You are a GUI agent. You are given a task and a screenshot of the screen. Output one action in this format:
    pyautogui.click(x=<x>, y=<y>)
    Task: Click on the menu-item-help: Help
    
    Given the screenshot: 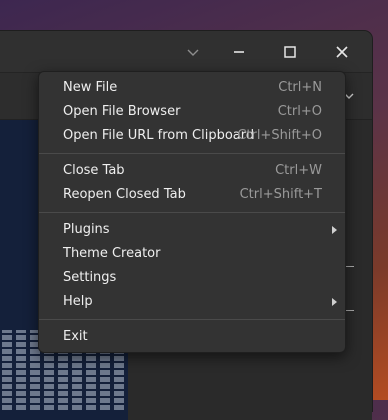 What is the action you would take?
    pyautogui.click(x=192, y=302)
    